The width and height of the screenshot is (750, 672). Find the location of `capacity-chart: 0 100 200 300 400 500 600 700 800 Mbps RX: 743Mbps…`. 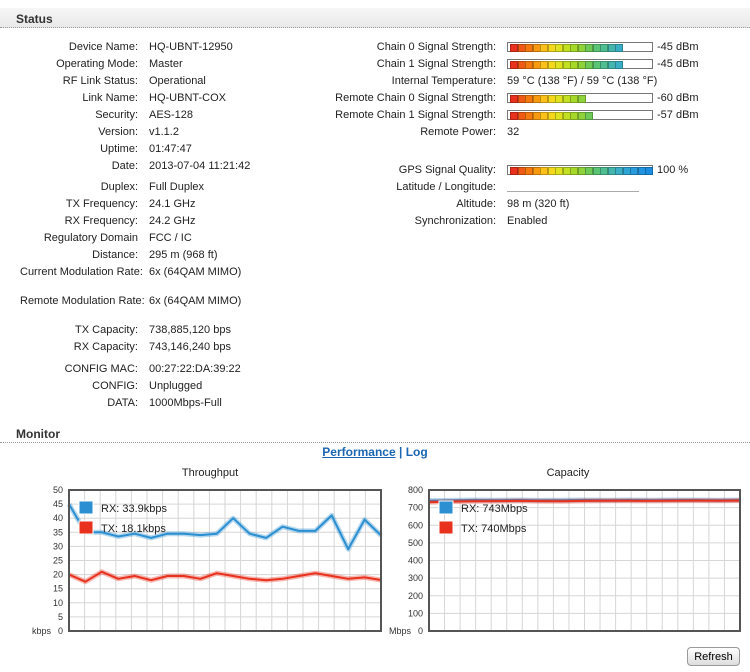

capacity-chart: 0 100 200 300 400 500 600 700 800 Mbps RX: 743Mbps… is located at coordinates (565, 560).